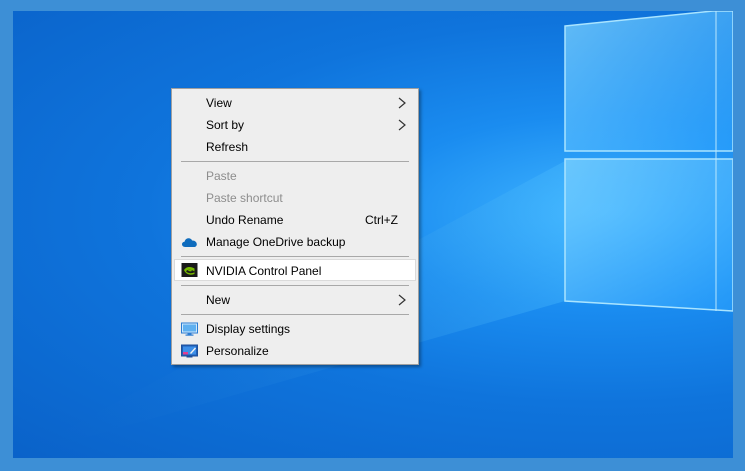  I want to click on menu-item-label: Sort by, so click(225, 125).